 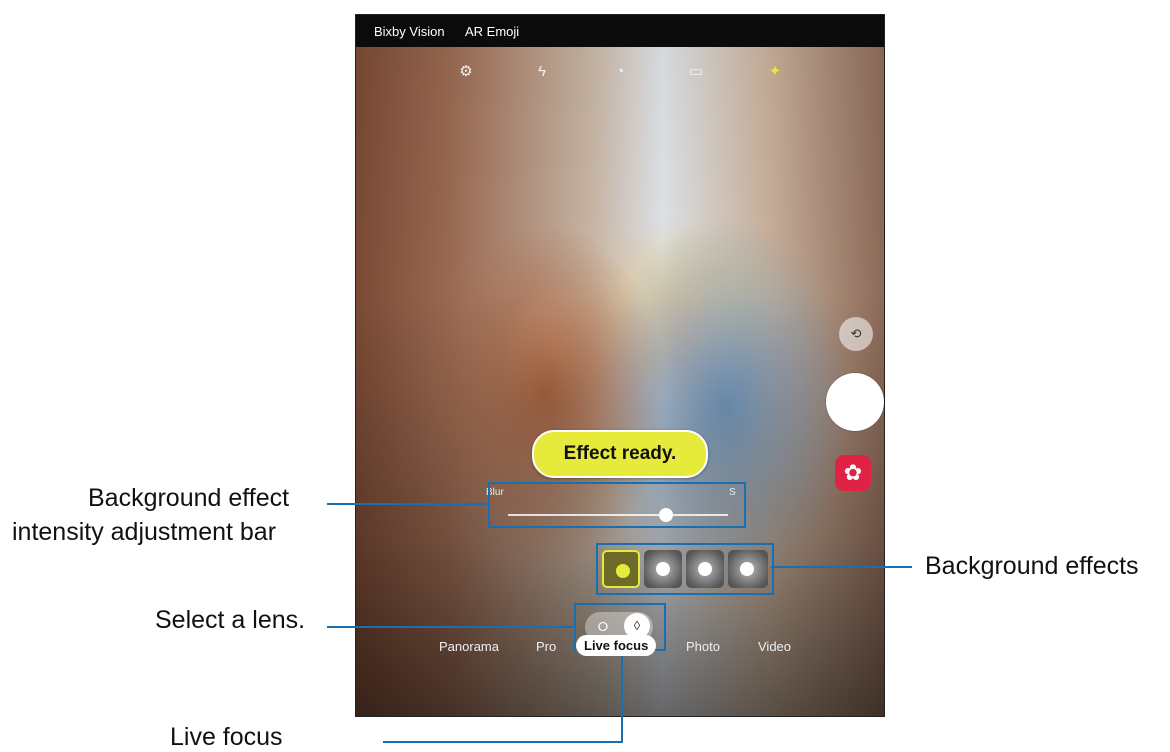 I want to click on callout-effects: Background effects, so click(x=1032, y=566).